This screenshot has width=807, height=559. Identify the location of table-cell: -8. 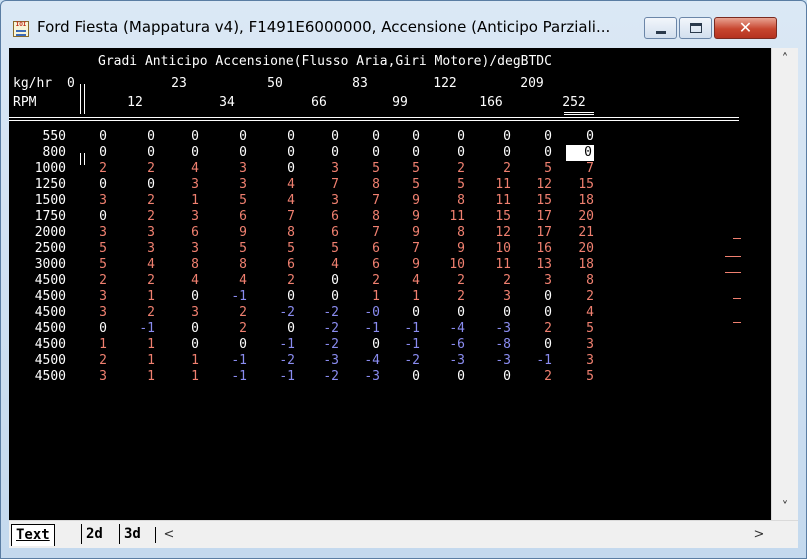
(491, 345).